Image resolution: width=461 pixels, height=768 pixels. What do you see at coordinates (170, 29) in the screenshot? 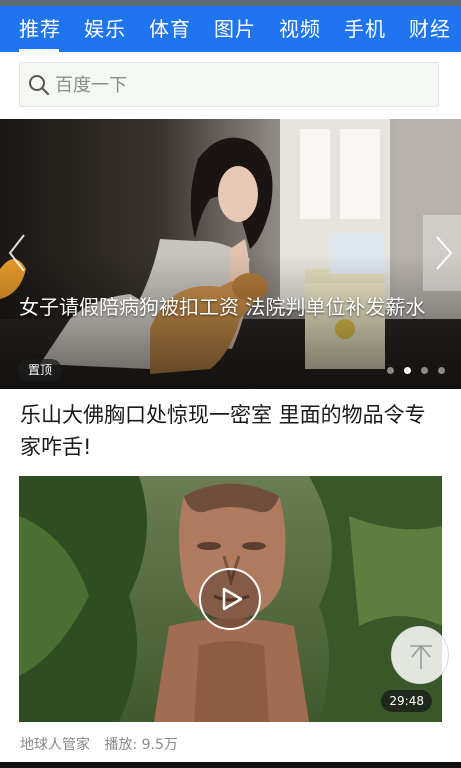
I see `tab-sports: 体育` at bounding box center [170, 29].